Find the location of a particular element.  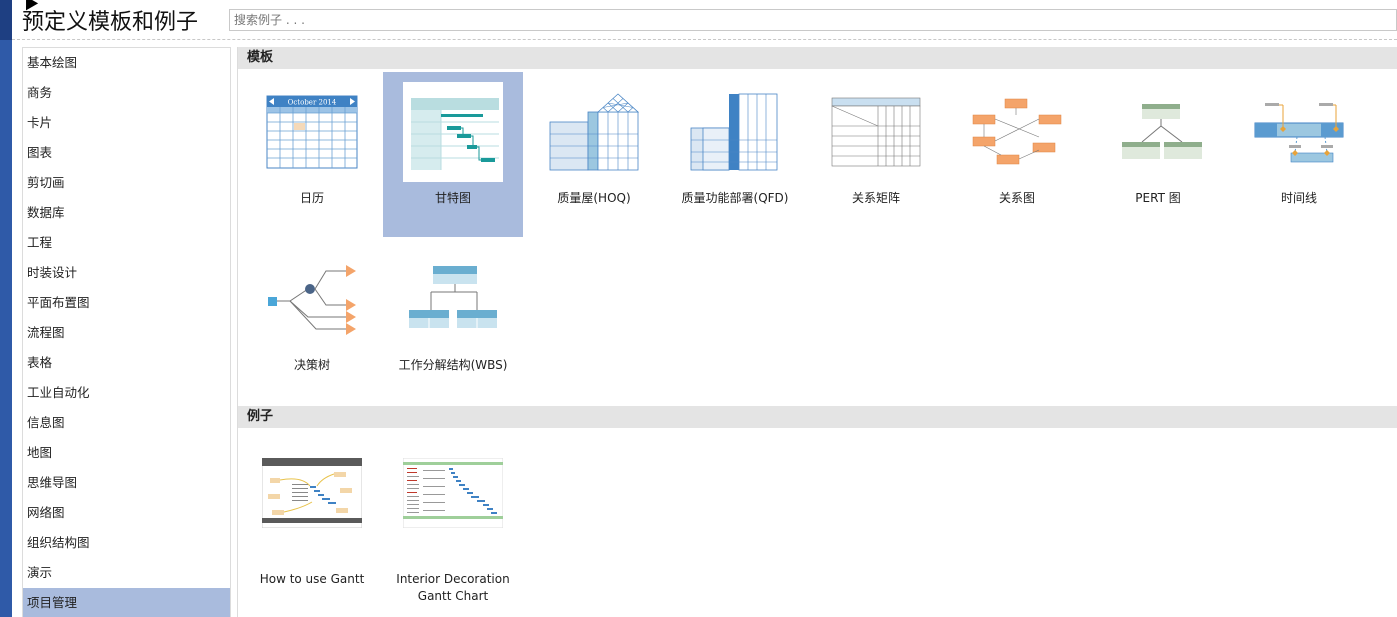

template-decision-tree: 决策树 is located at coordinates (312, 321).